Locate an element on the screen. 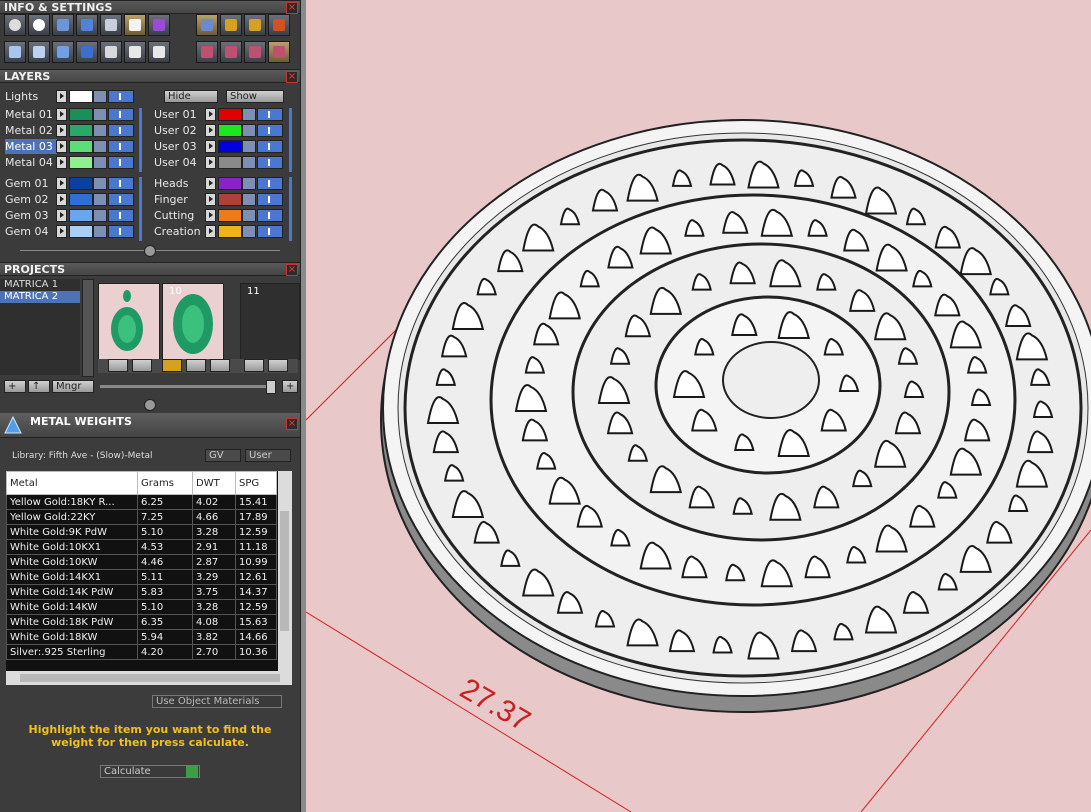 The image size is (1091, 812). column-header-grams: Grams is located at coordinates (165, 483).